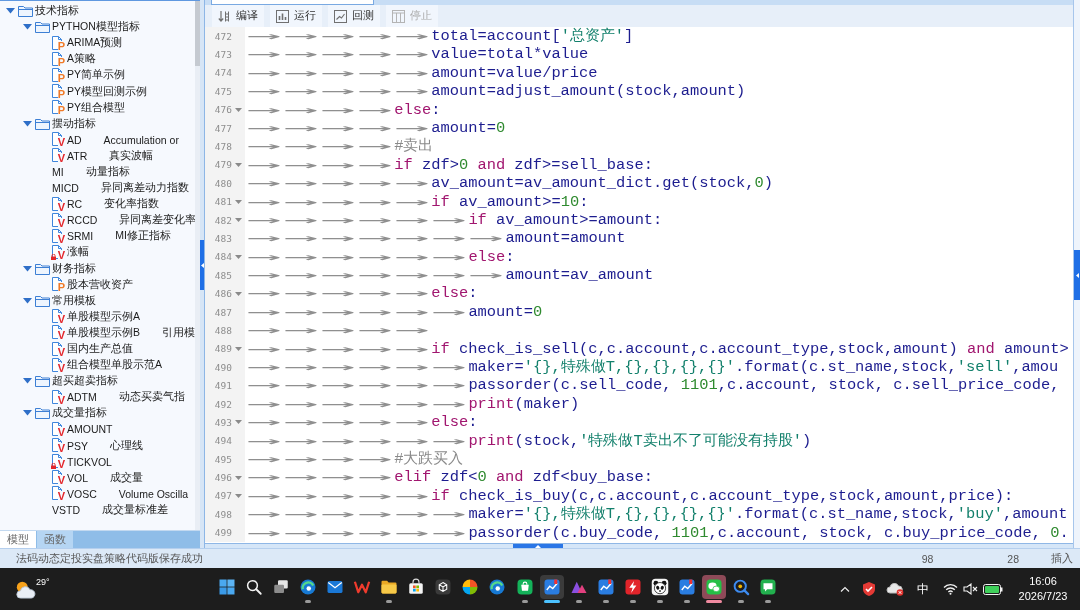 The image size is (1080, 610). I want to click on indicator-name: PSY, so click(77, 445).